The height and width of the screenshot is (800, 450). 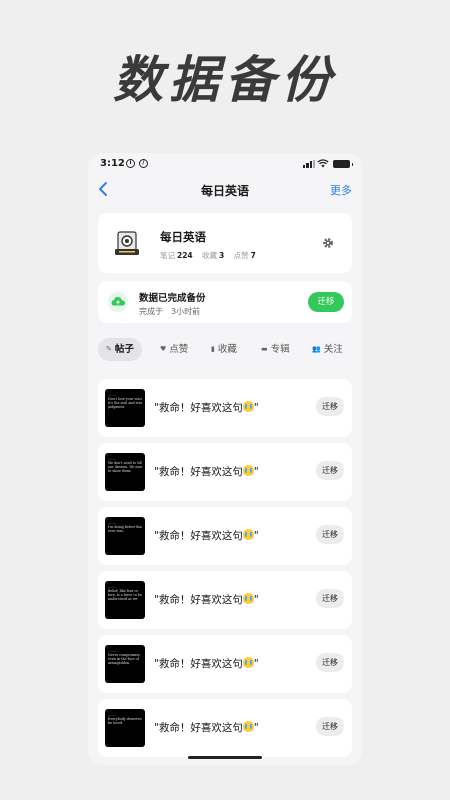 I want to click on no-disturb-icon: /, so click(x=143, y=163).